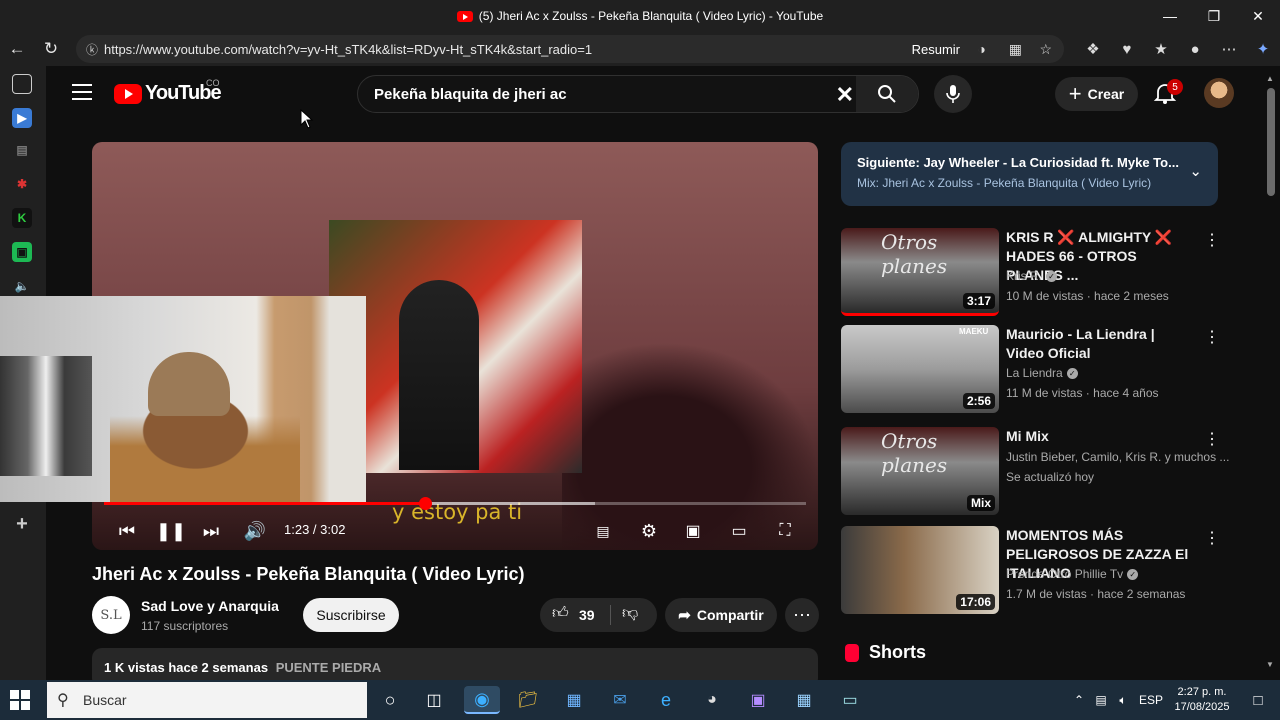 The width and height of the screenshot is (1280, 720). What do you see at coordinates (528, 700) in the screenshot?
I see `file-explorer-icon: 📁︎` at bounding box center [528, 700].